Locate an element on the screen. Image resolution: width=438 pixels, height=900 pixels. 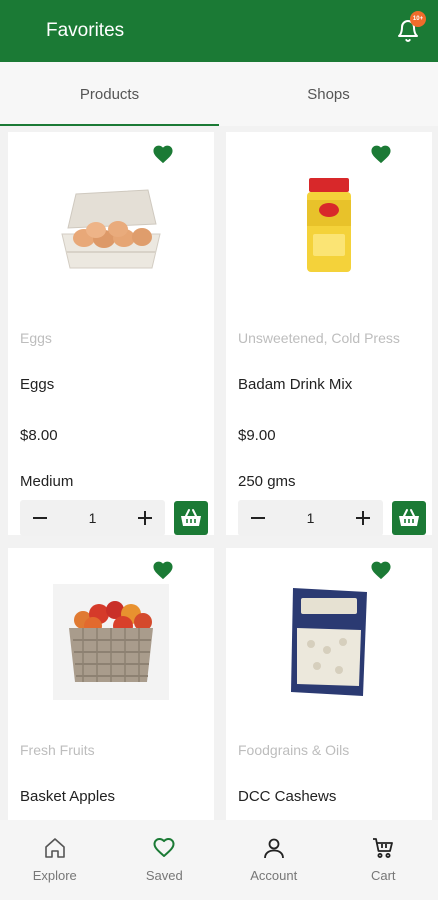
product-card-basket-apples: Fresh Fruits Basket Apples is located at coordinates (111, 684).